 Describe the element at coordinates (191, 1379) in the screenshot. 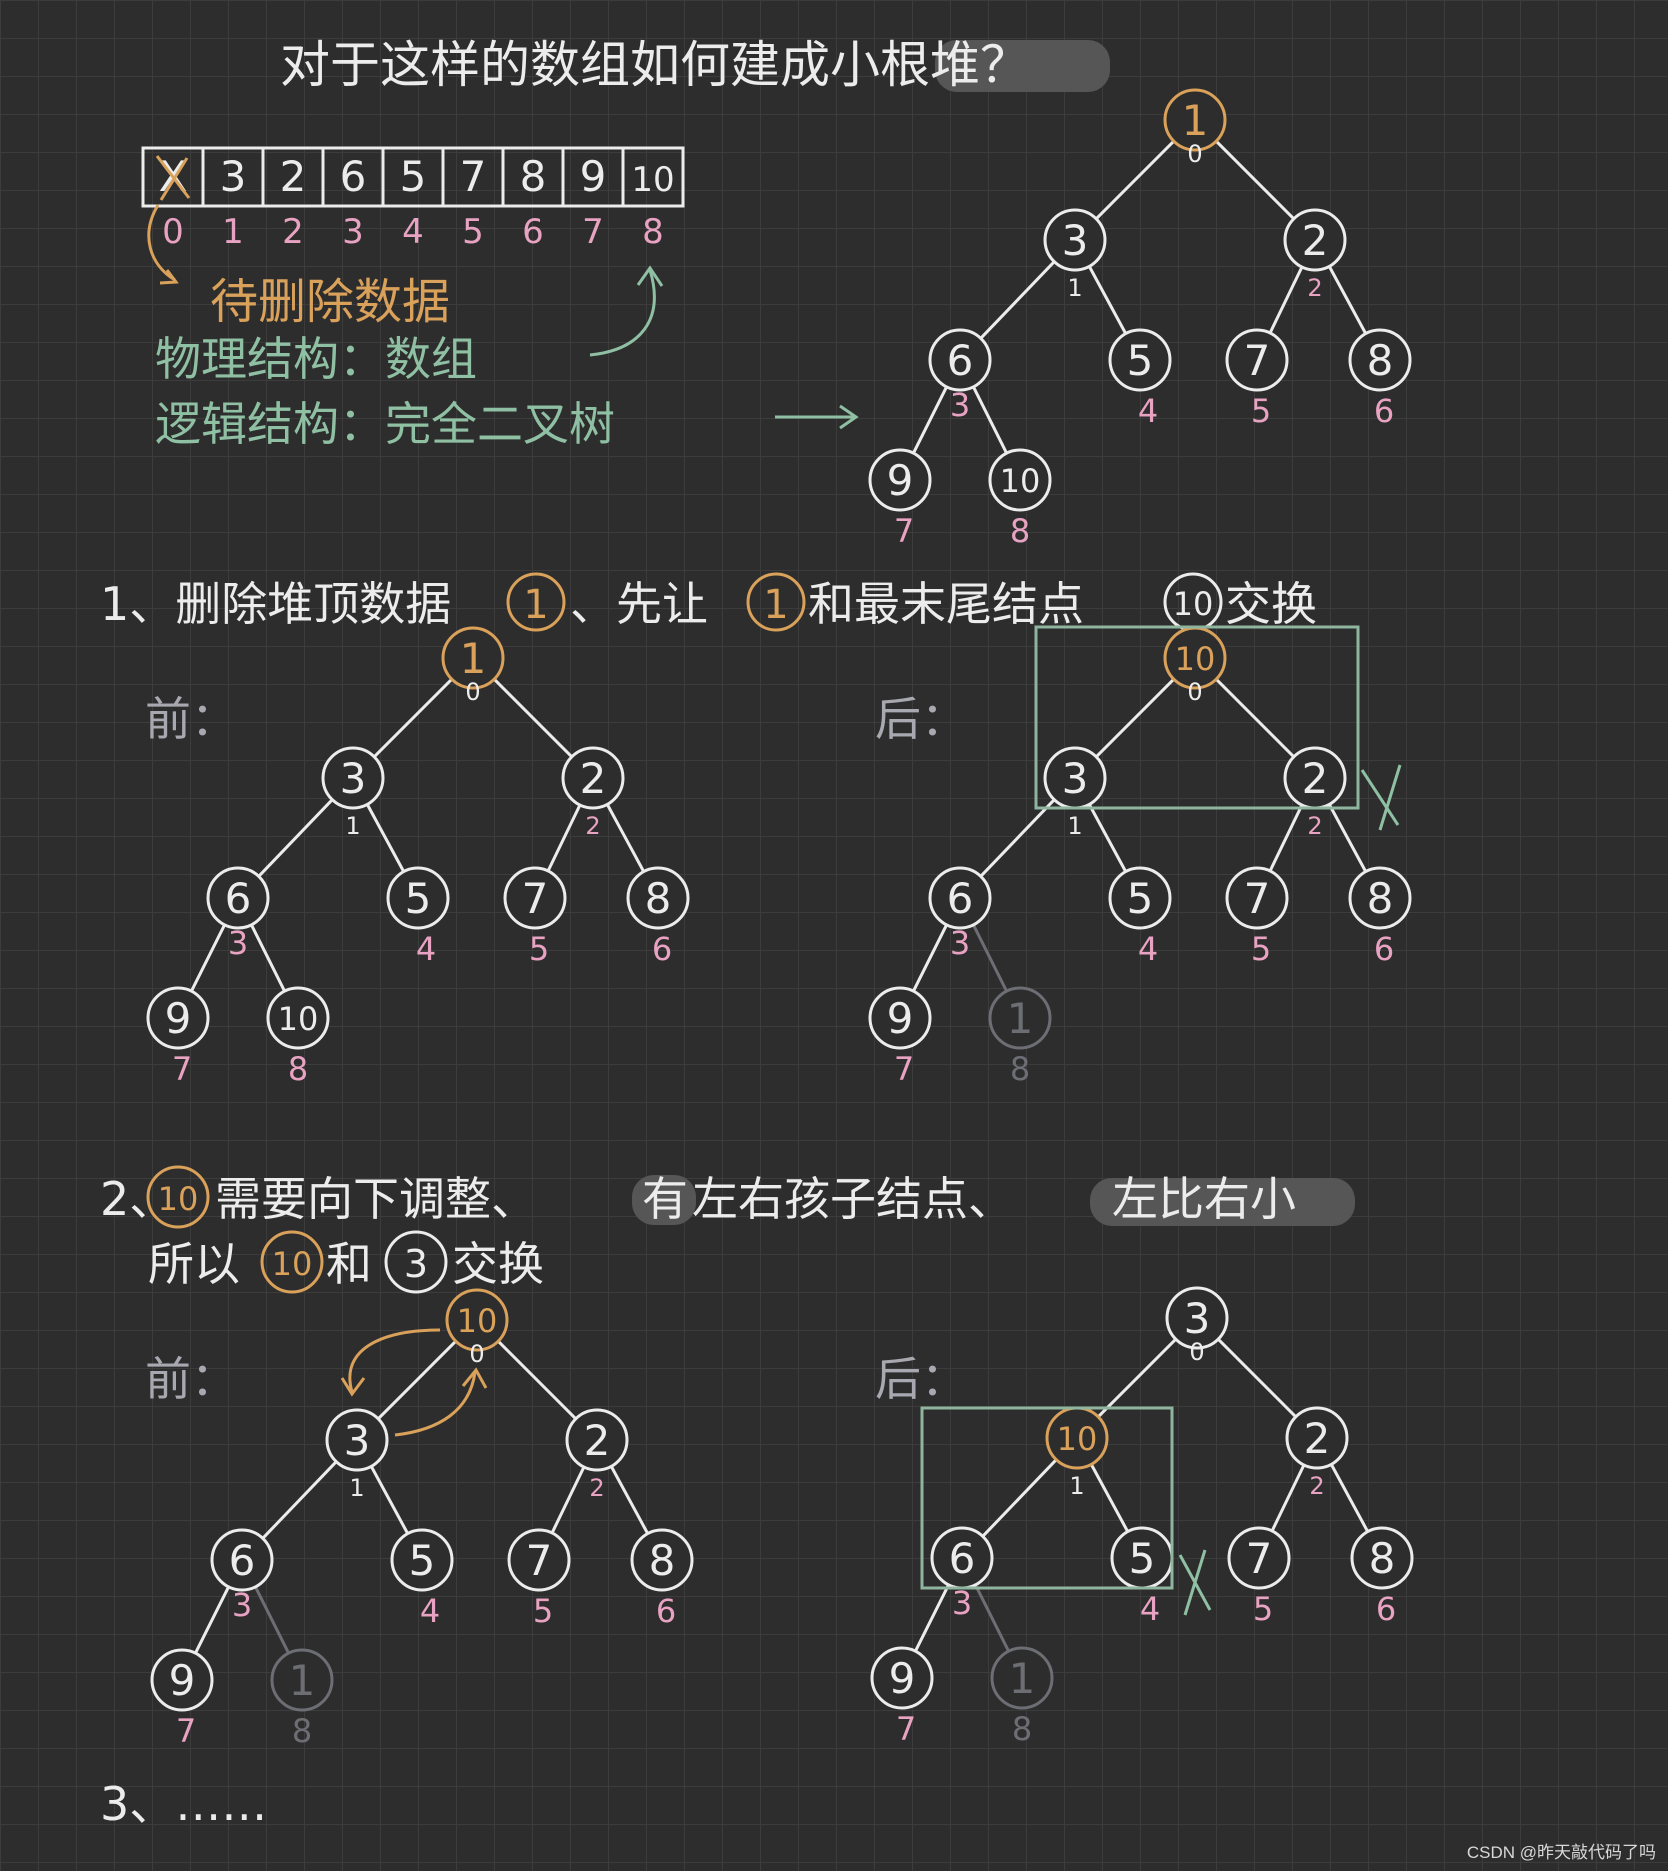

I see `step2-before-label: 前：` at that location.